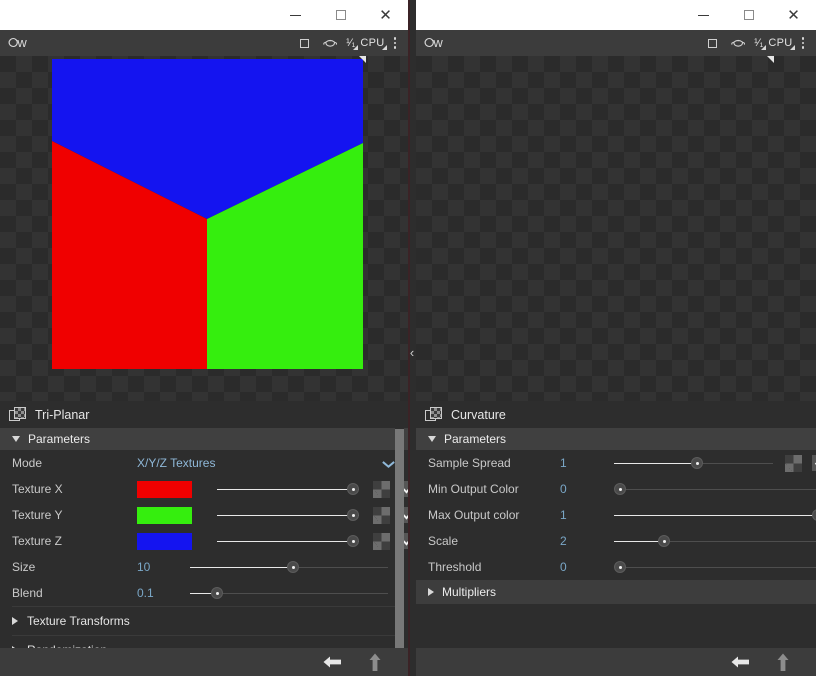 The width and height of the screenshot is (816, 676). I want to click on row-mode: Mode X/Y/Z Textures, so click(204, 463).